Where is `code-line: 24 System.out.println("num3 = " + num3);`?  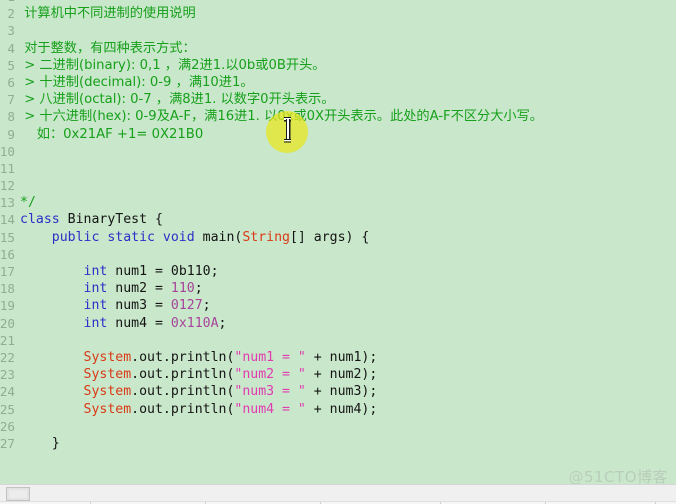
code-line: 24 System.out.println("num3 = " + num3); is located at coordinates (338, 391).